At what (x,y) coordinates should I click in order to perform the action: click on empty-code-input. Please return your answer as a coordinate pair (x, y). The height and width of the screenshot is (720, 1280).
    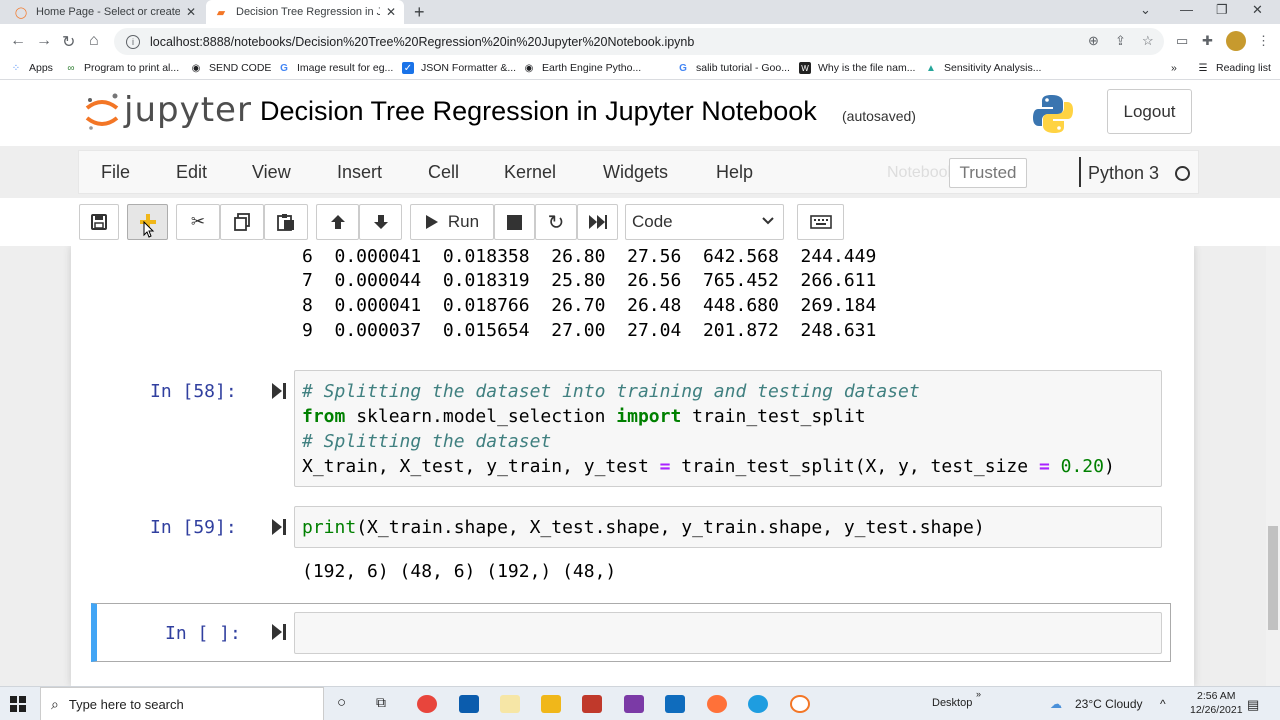
    Looking at the image, I should click on (728, 633).